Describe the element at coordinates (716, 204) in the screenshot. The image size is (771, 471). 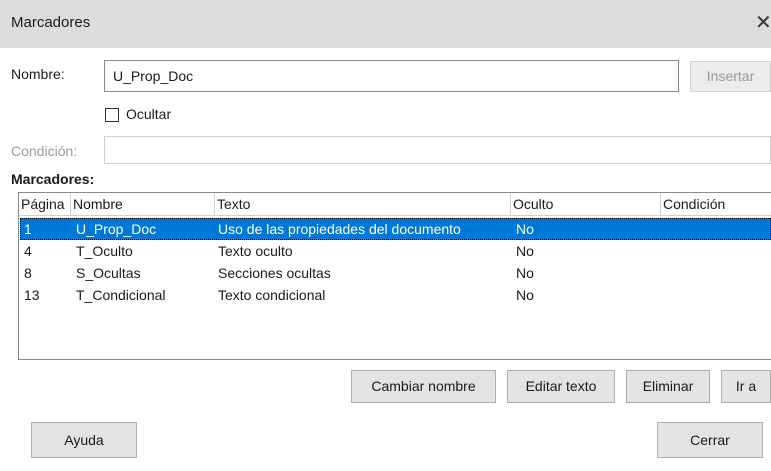
I see `column-header-condicion: Condición` at that location.